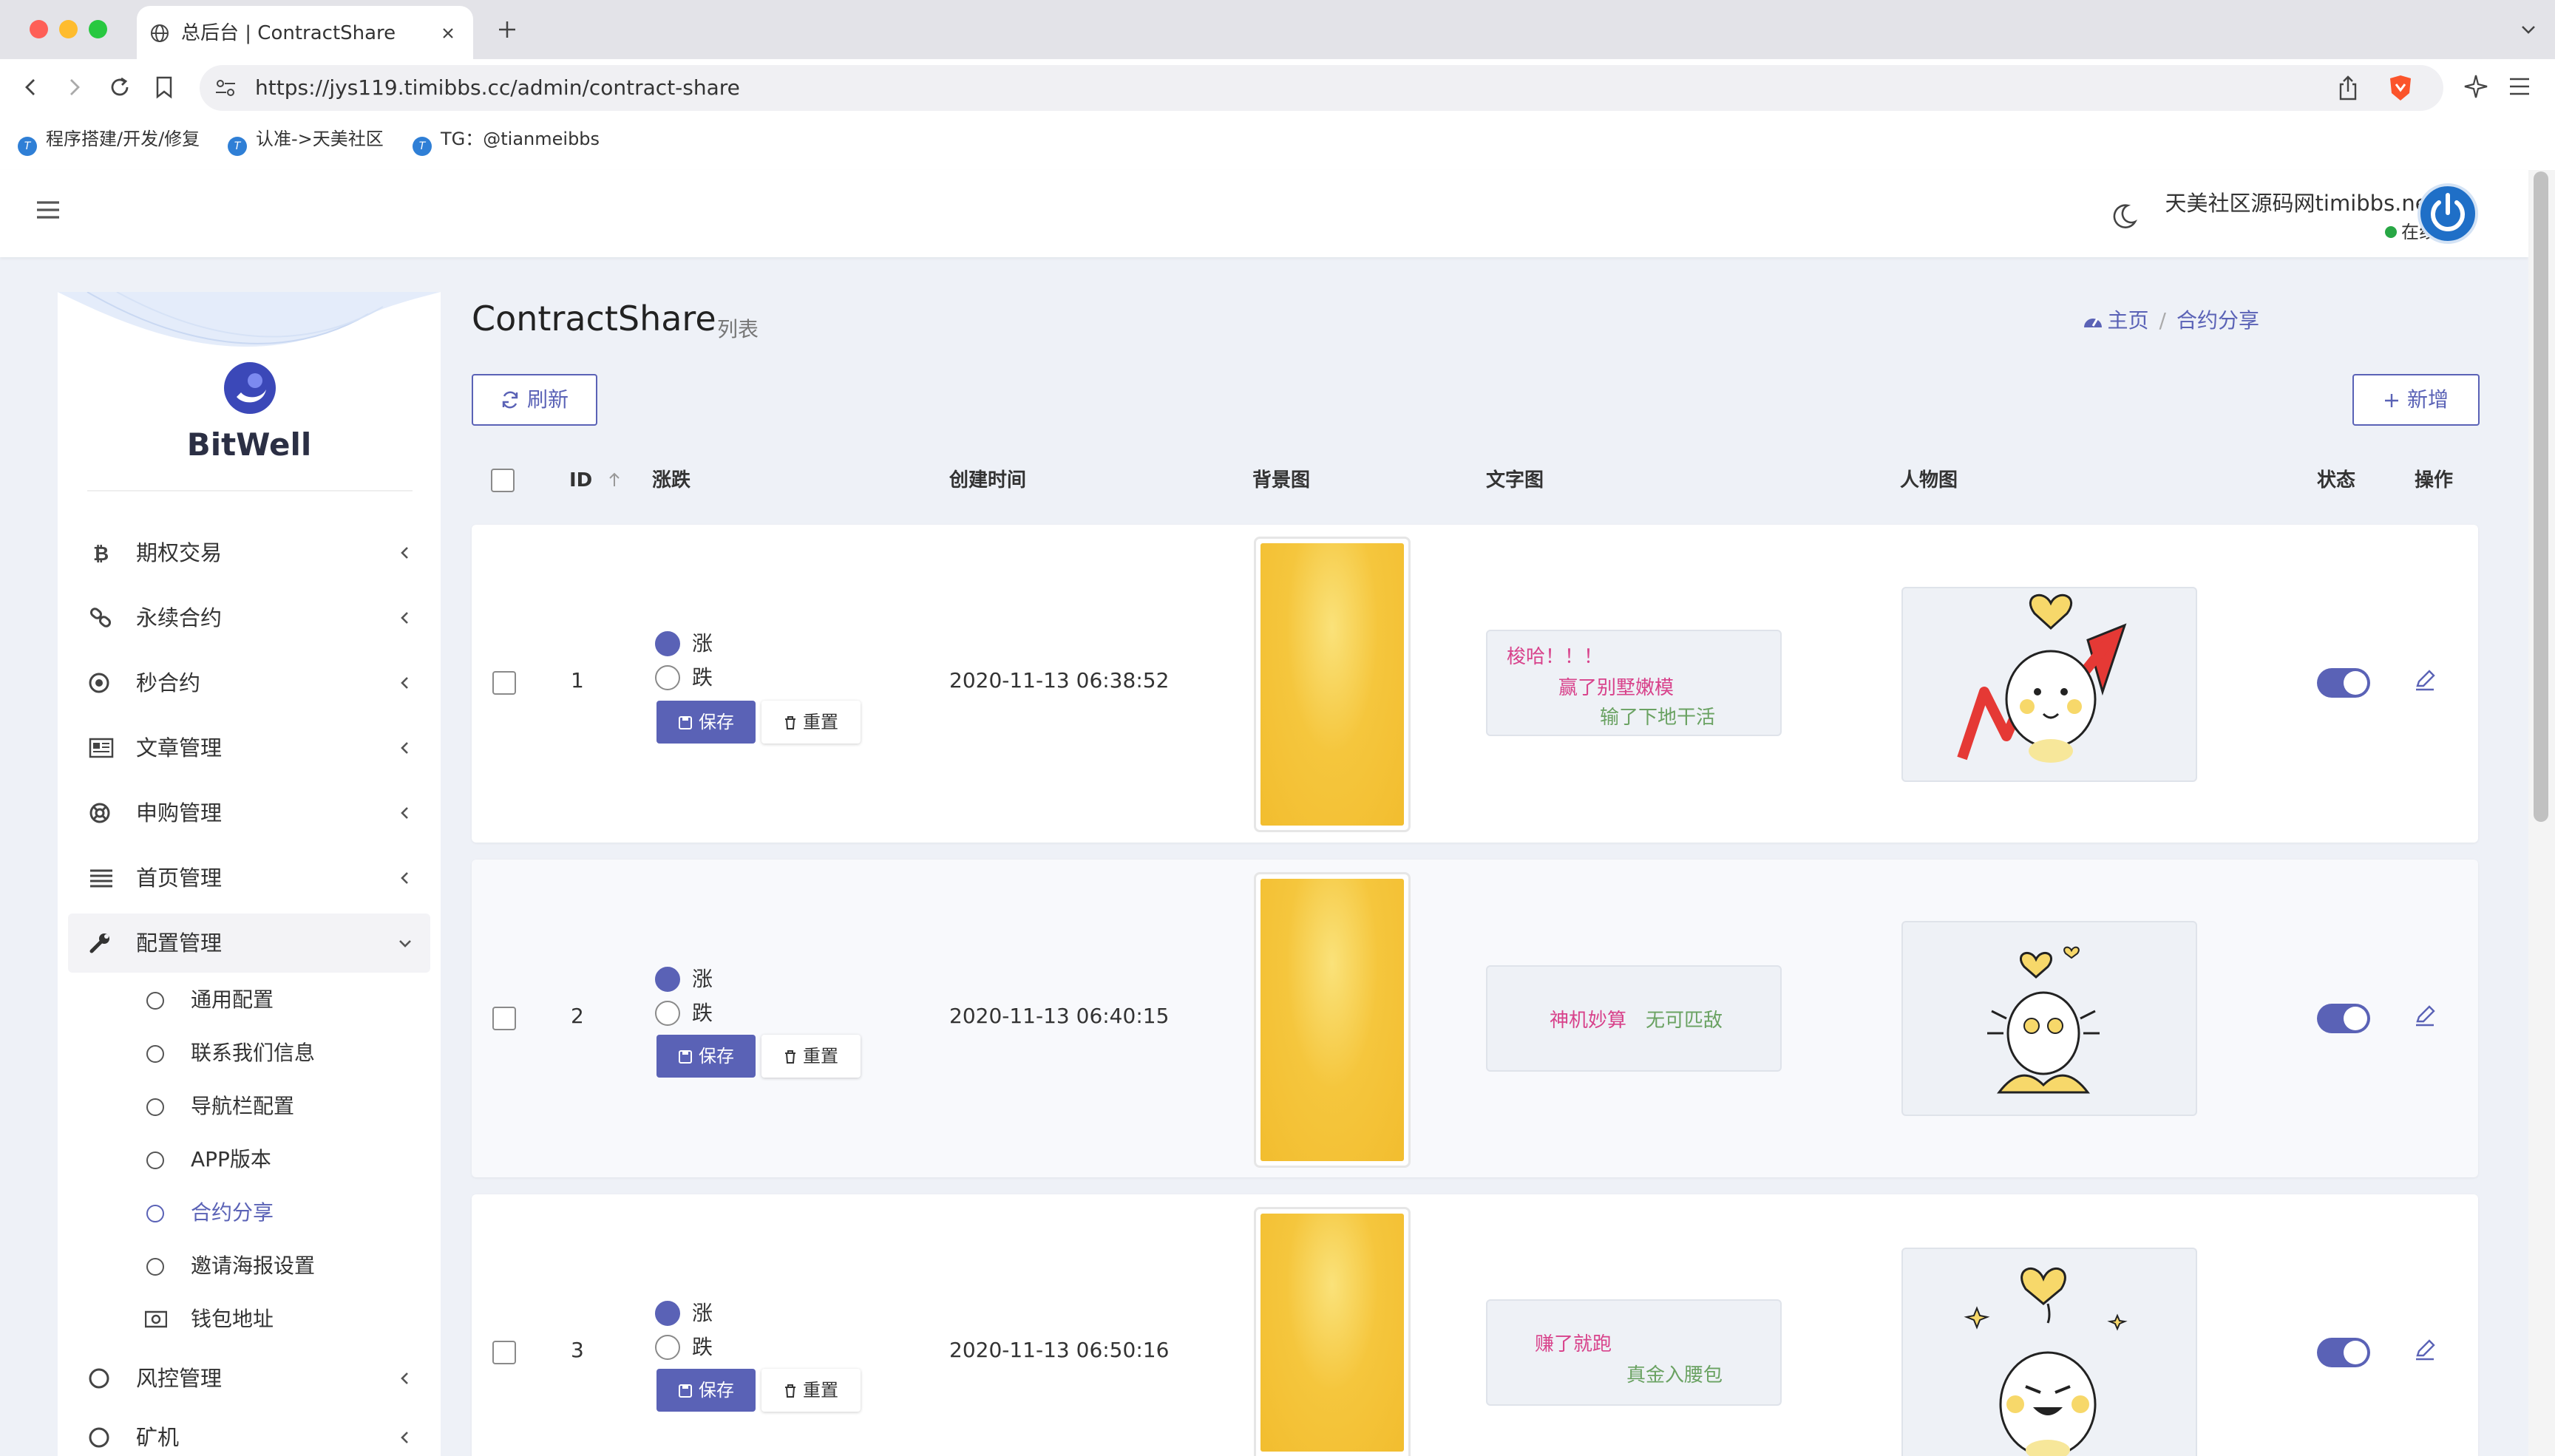 Image resolution: width=2555 pixels, height=1456 pixels. I want to click on sidebar-subitem-general-config: 通用配置, so click(249, 1000).